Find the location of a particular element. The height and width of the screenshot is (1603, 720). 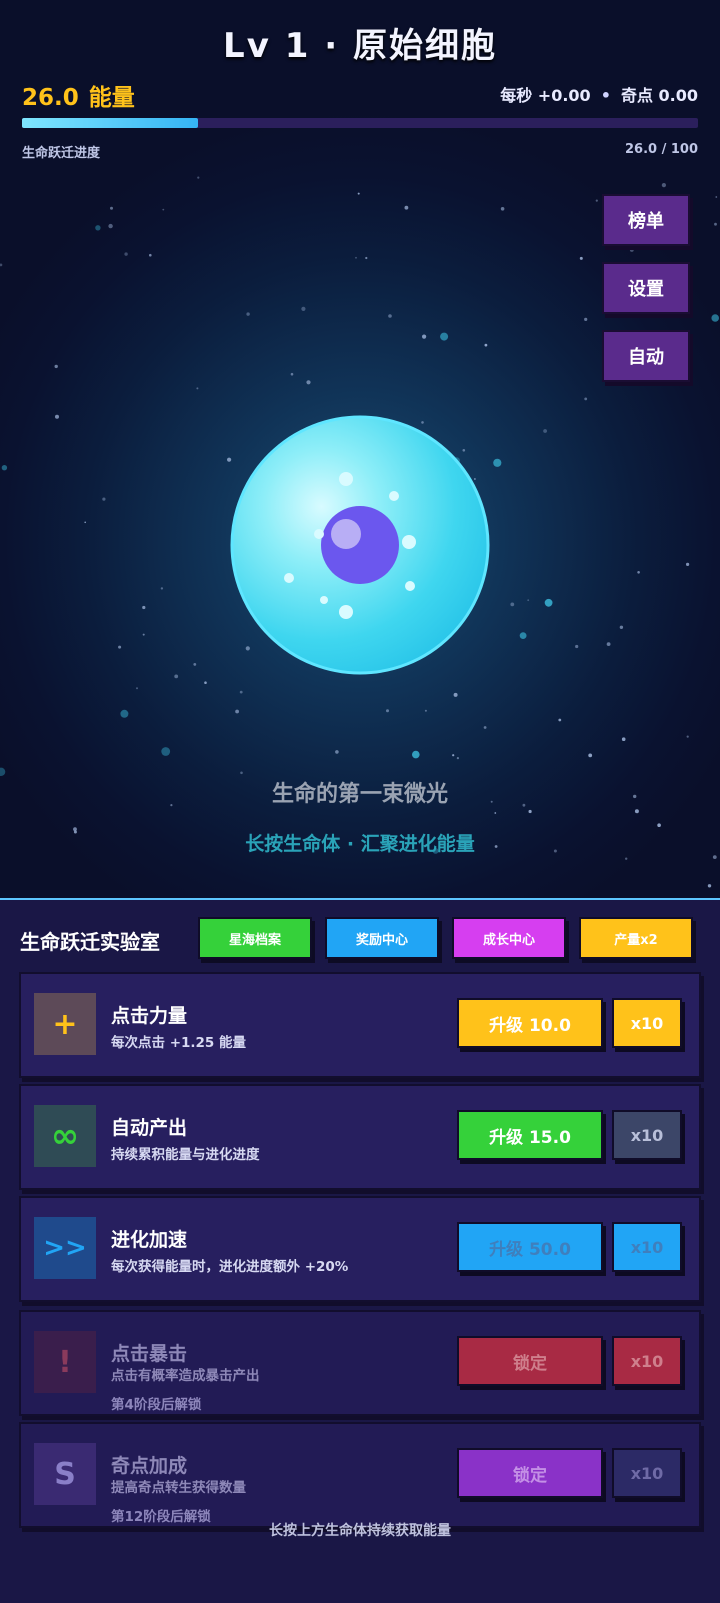

fast-forward-icon: >> is located at coordinates (65, 1248).